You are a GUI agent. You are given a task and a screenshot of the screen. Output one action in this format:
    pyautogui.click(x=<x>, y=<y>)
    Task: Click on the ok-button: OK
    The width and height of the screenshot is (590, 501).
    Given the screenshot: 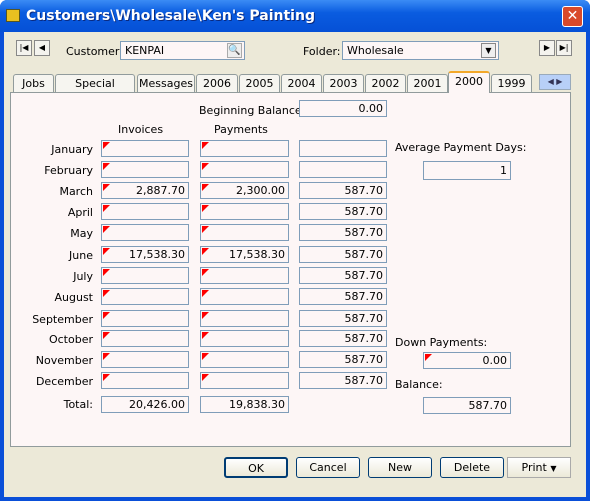 What is the action you would take?
    pyautogui.click(x=256, y=467)
    